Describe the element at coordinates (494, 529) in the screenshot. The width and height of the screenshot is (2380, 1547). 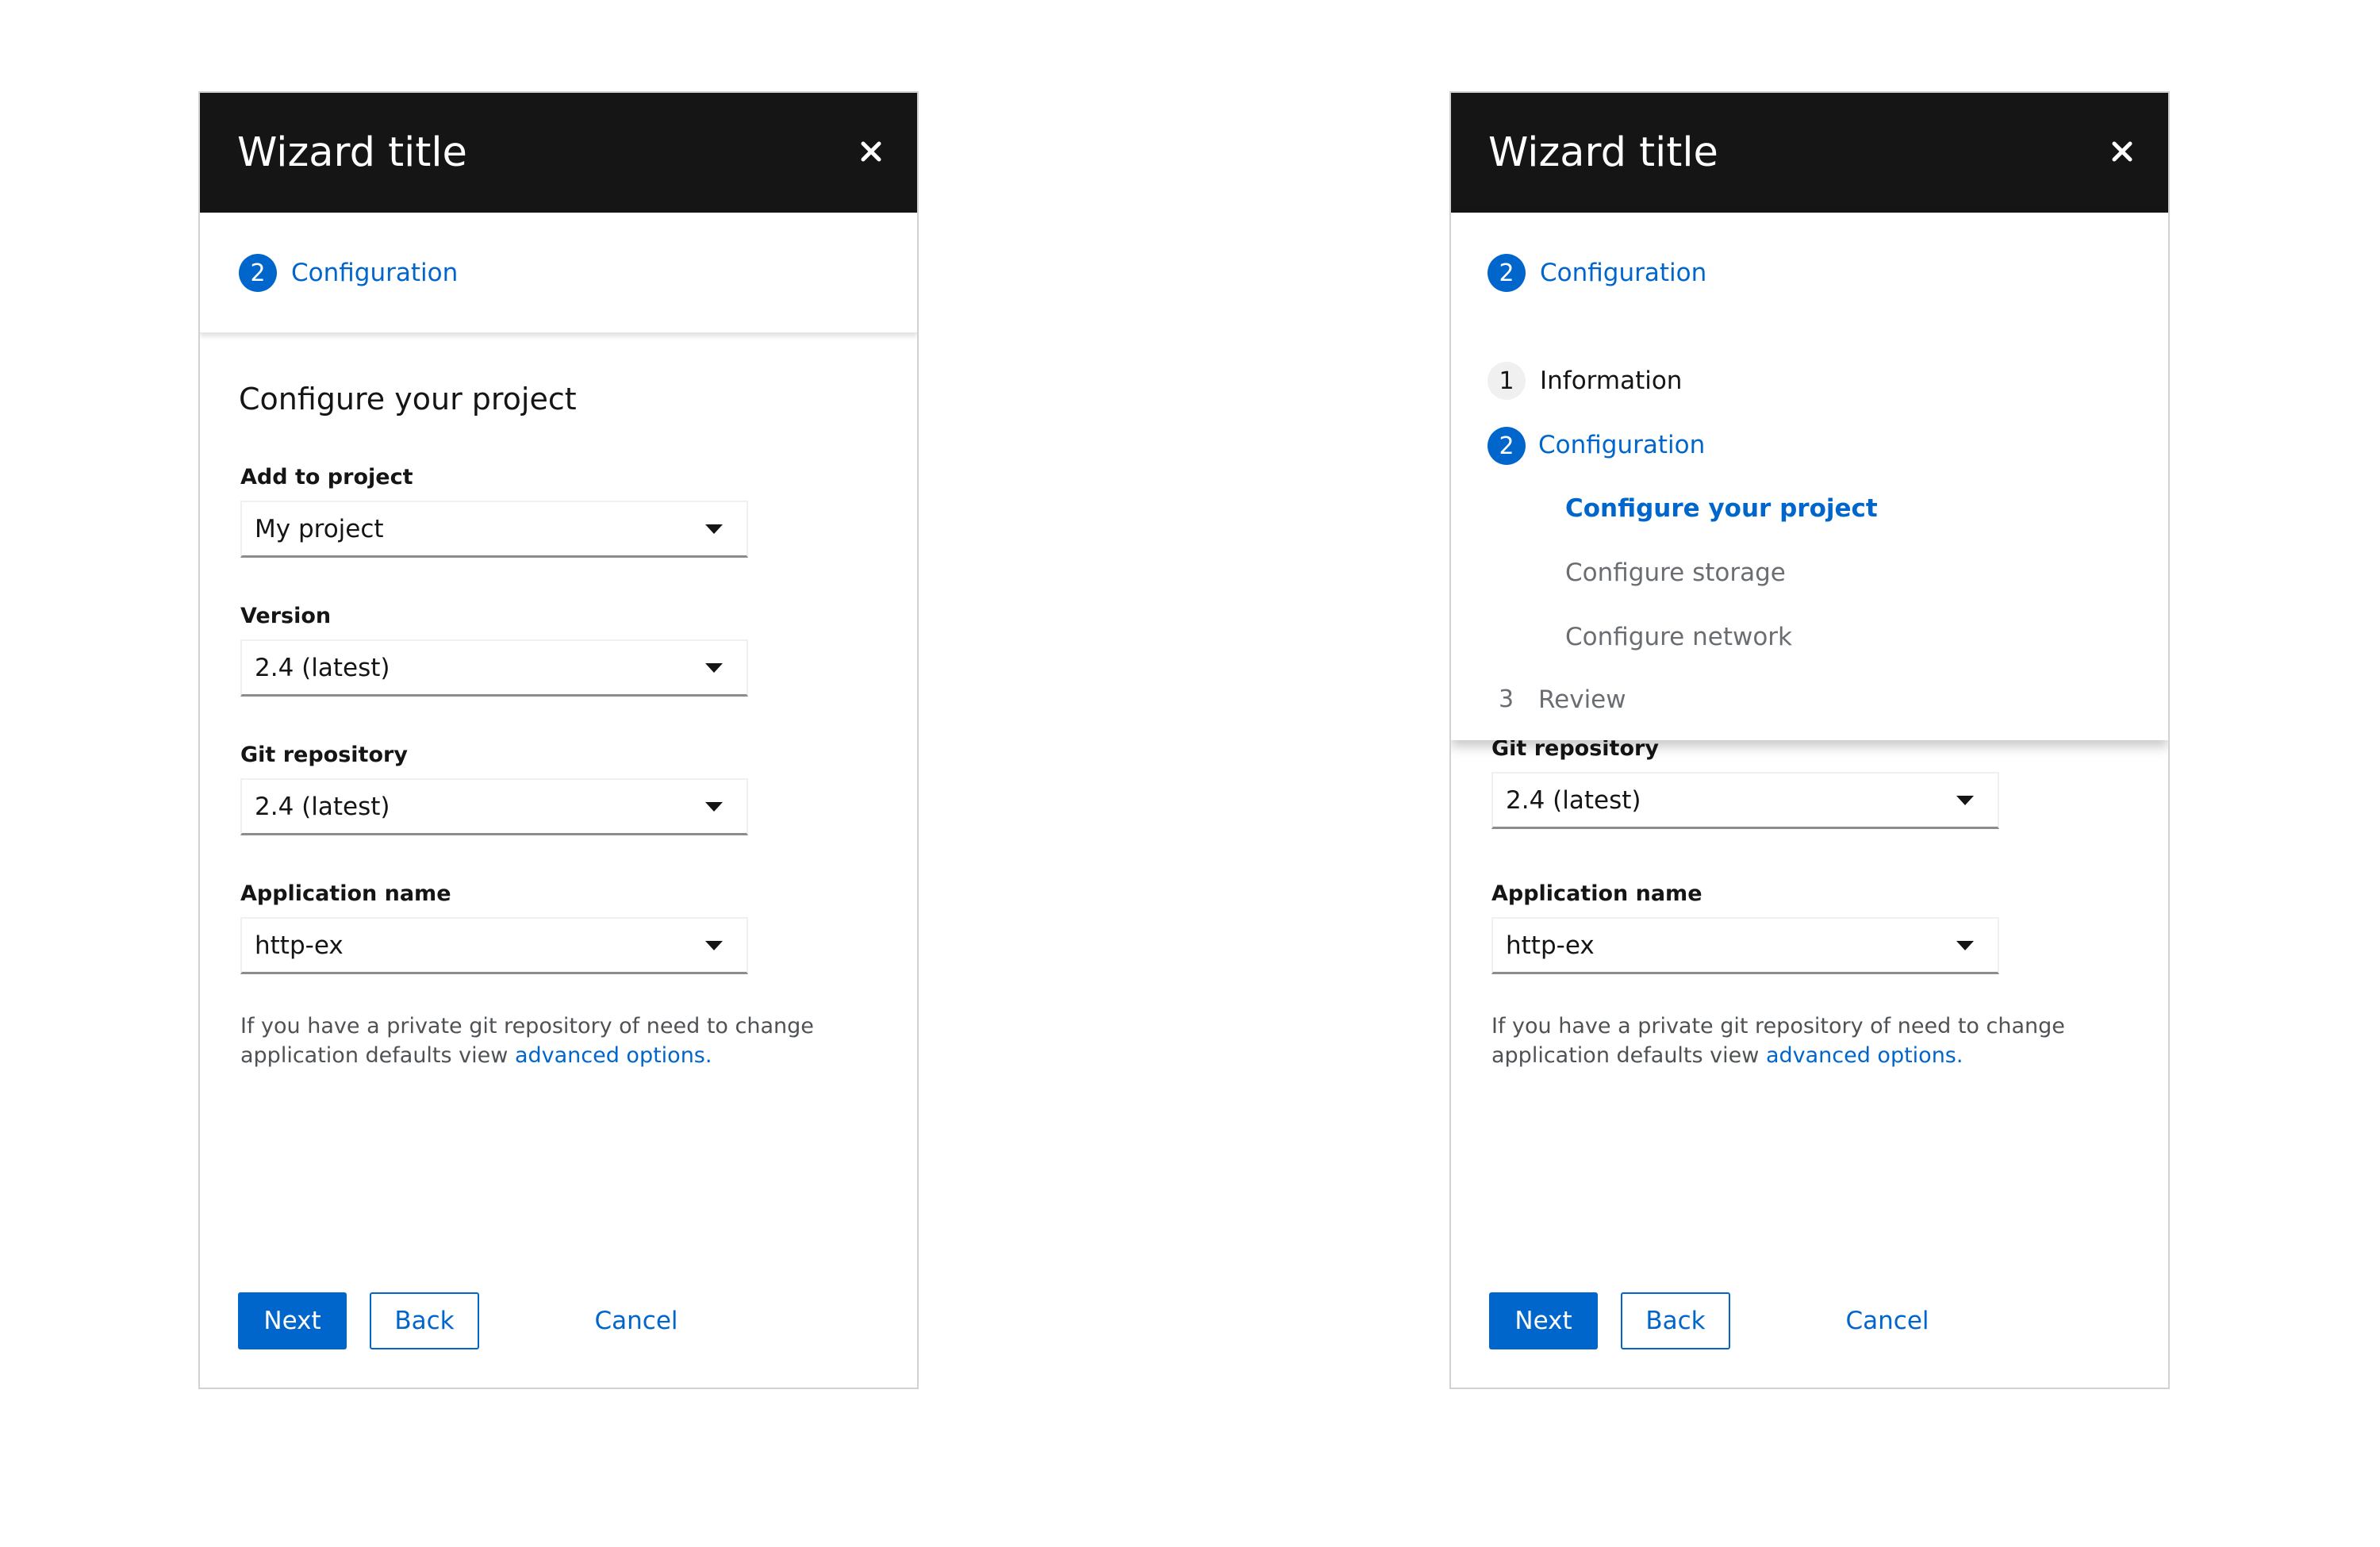
I see `add-to-project-select: My project` at that location.